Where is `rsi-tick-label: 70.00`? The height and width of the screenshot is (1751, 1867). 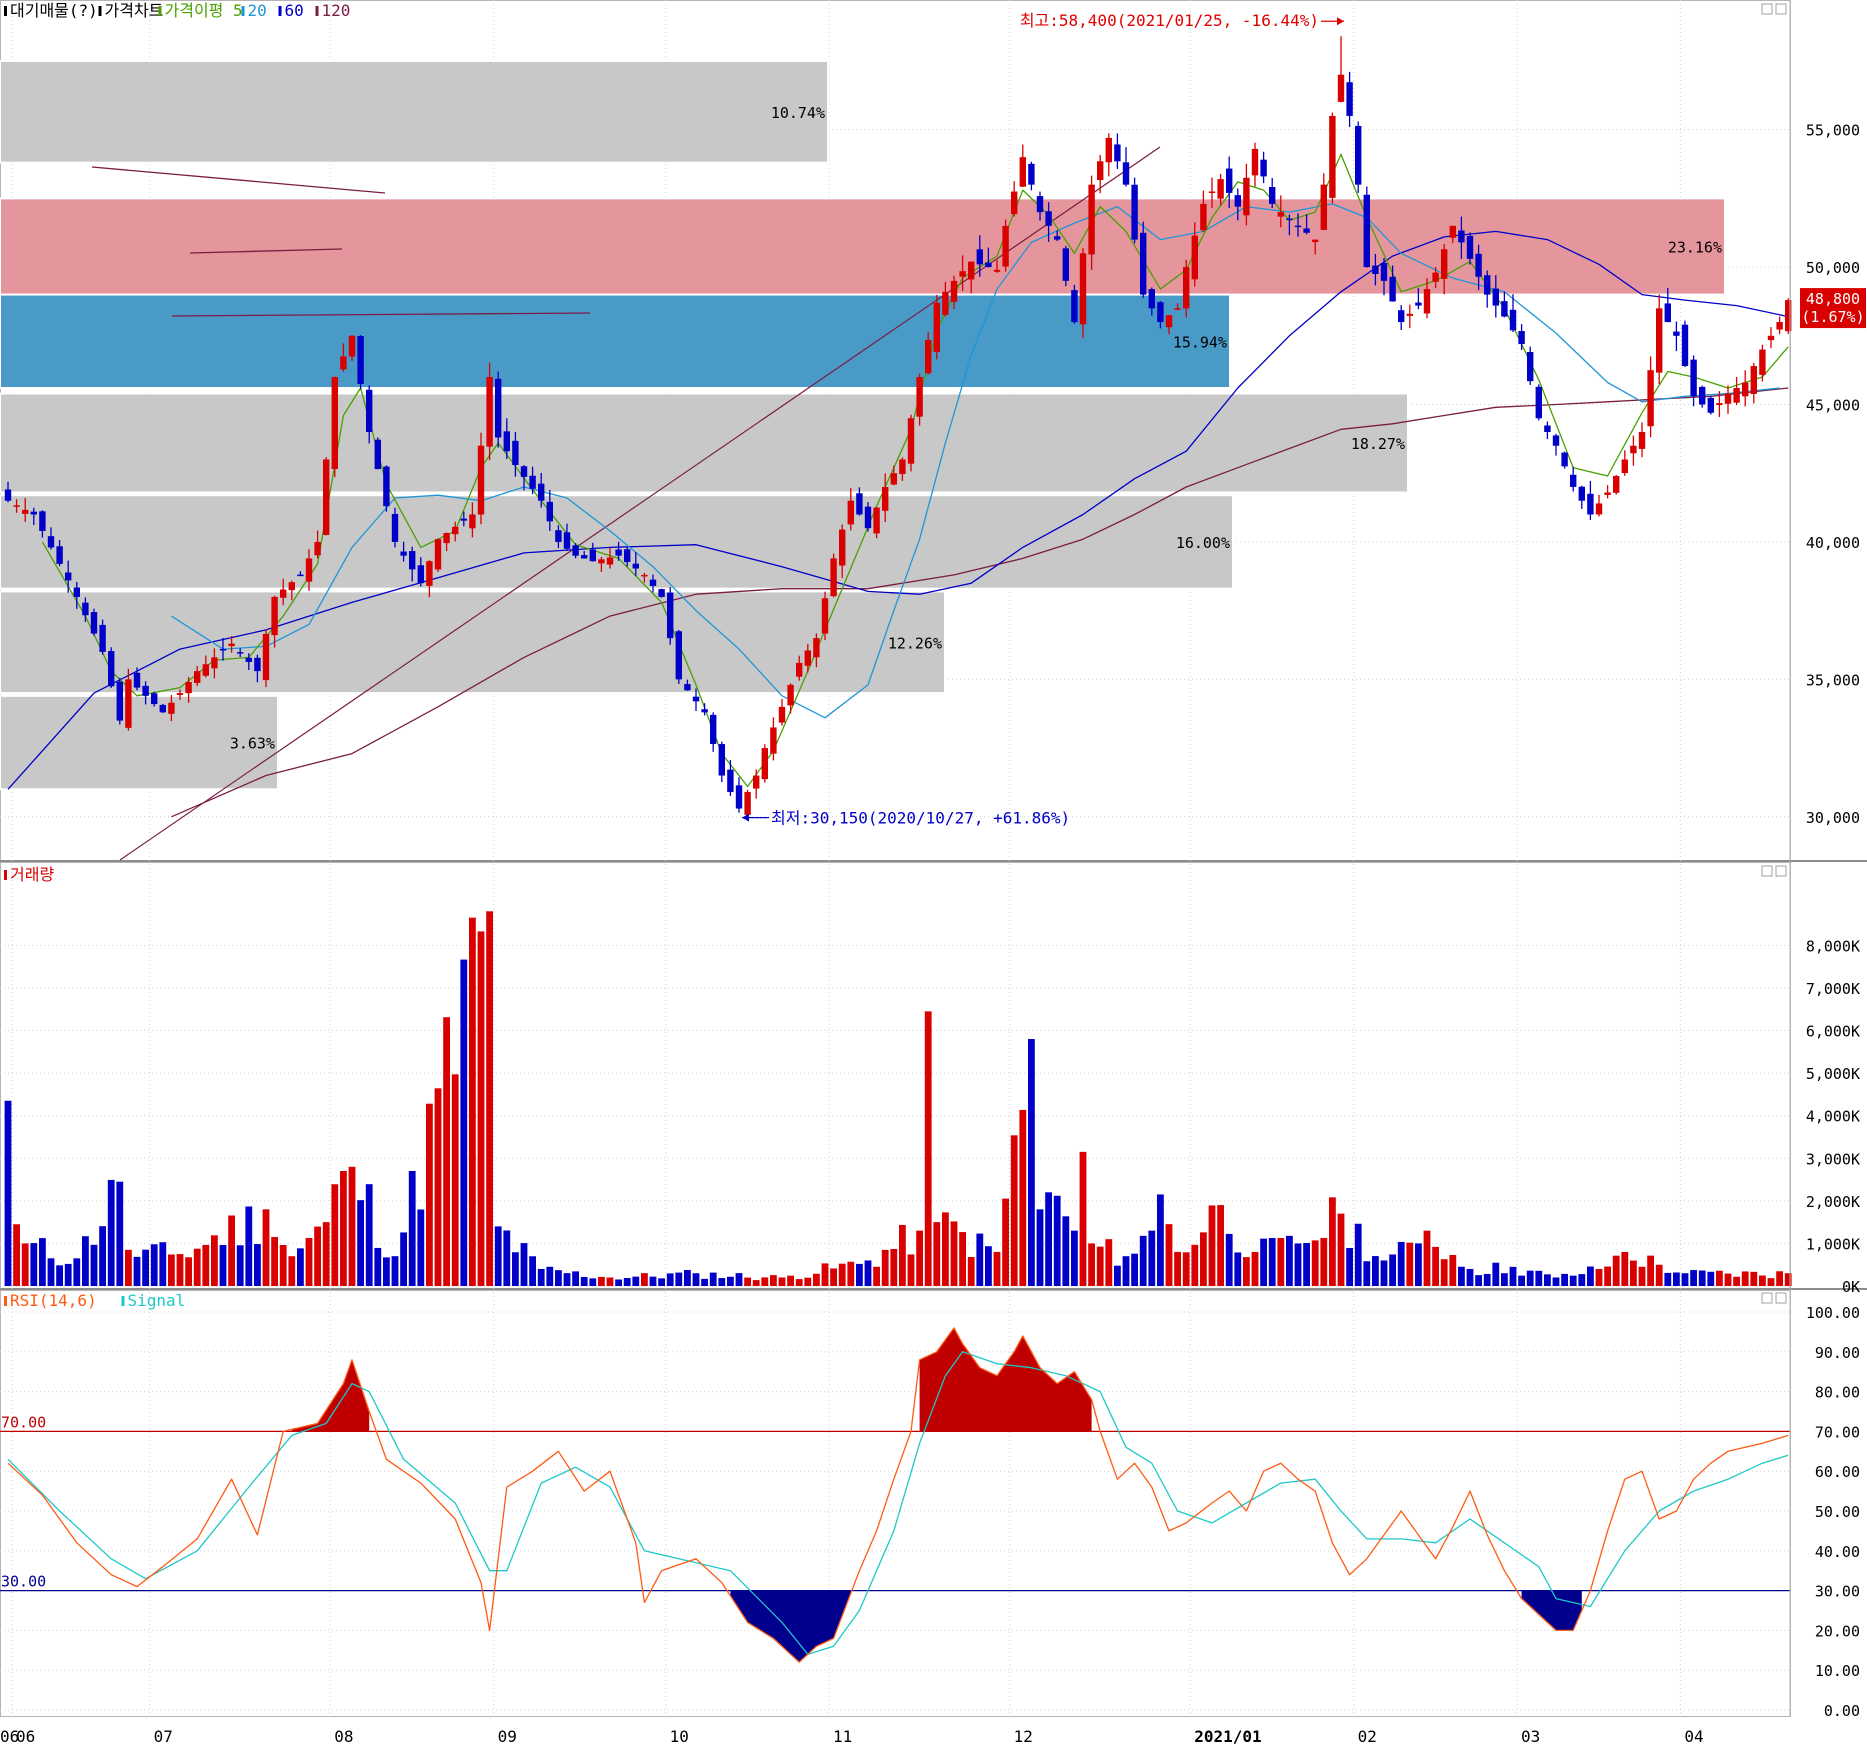
rsi-tick-label: 70.00 is located at coordinates (1837, 1432).